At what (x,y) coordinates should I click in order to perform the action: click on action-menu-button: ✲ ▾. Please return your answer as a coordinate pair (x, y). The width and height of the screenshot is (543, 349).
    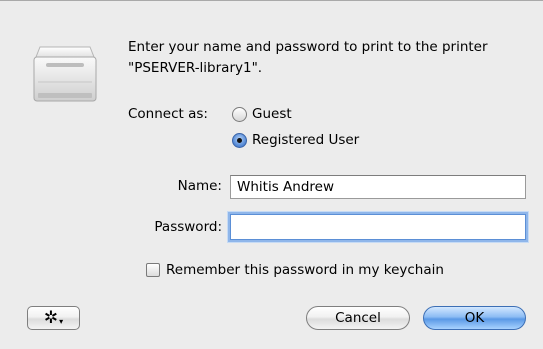
    Looking at the image, I should click on (53, 318).